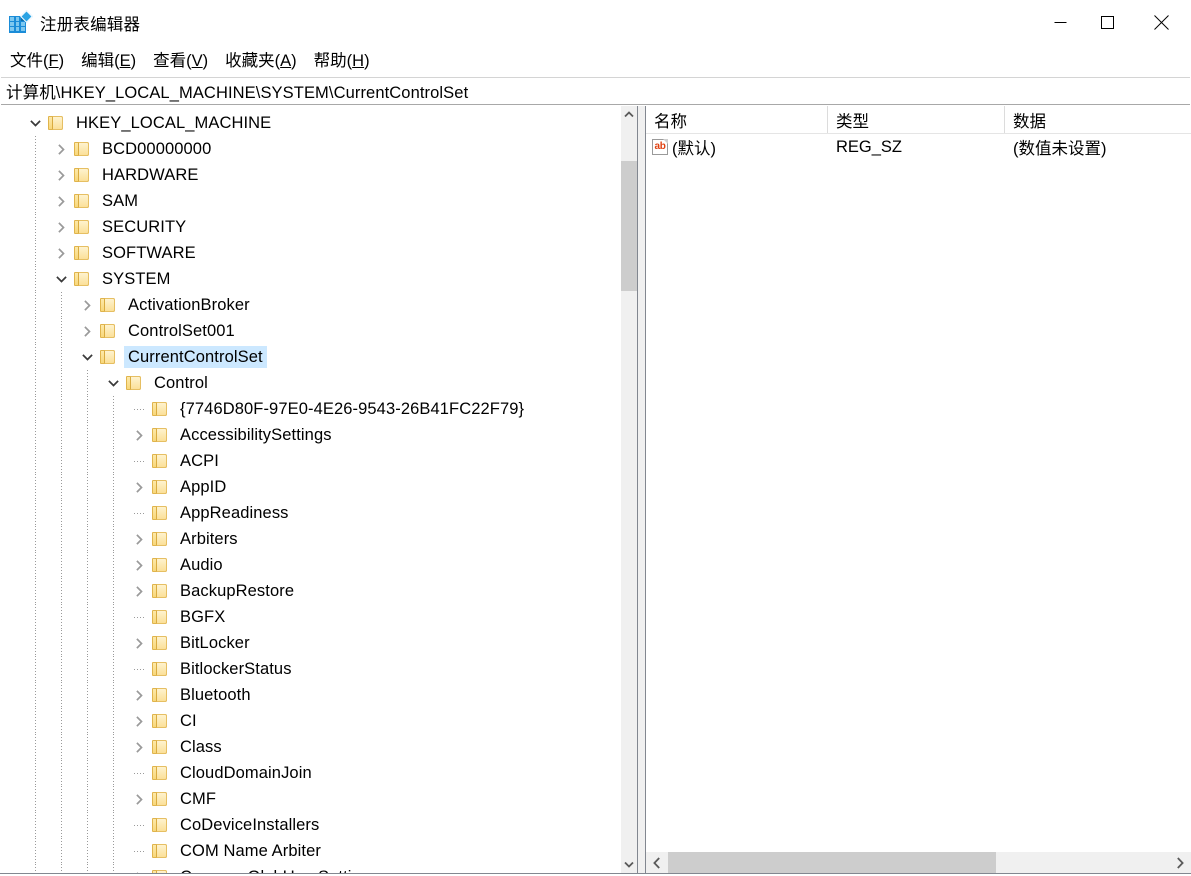 The image size is (1191, 876). What do you see at coordinates (310, 851) in the screenshot?
I see `tree-node-com-name-arbiter: COM Name Arbiter` at bounding box center [310, 851].